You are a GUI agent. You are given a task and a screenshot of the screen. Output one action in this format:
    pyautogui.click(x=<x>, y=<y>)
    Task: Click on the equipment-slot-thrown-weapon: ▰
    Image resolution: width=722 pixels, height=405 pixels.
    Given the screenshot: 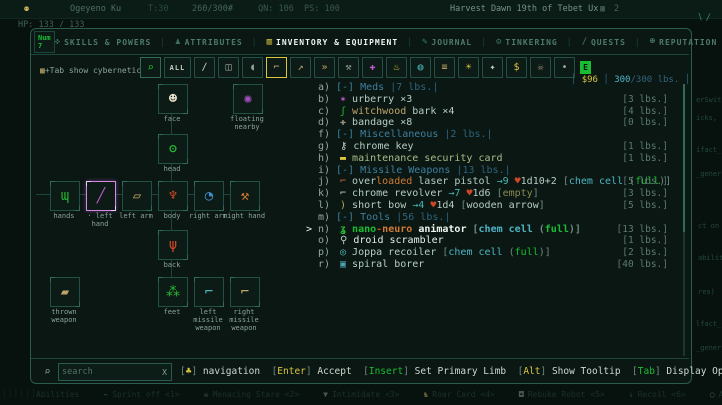 What is the action you would take?
    pyautogui.click(x=65, y=292)
    